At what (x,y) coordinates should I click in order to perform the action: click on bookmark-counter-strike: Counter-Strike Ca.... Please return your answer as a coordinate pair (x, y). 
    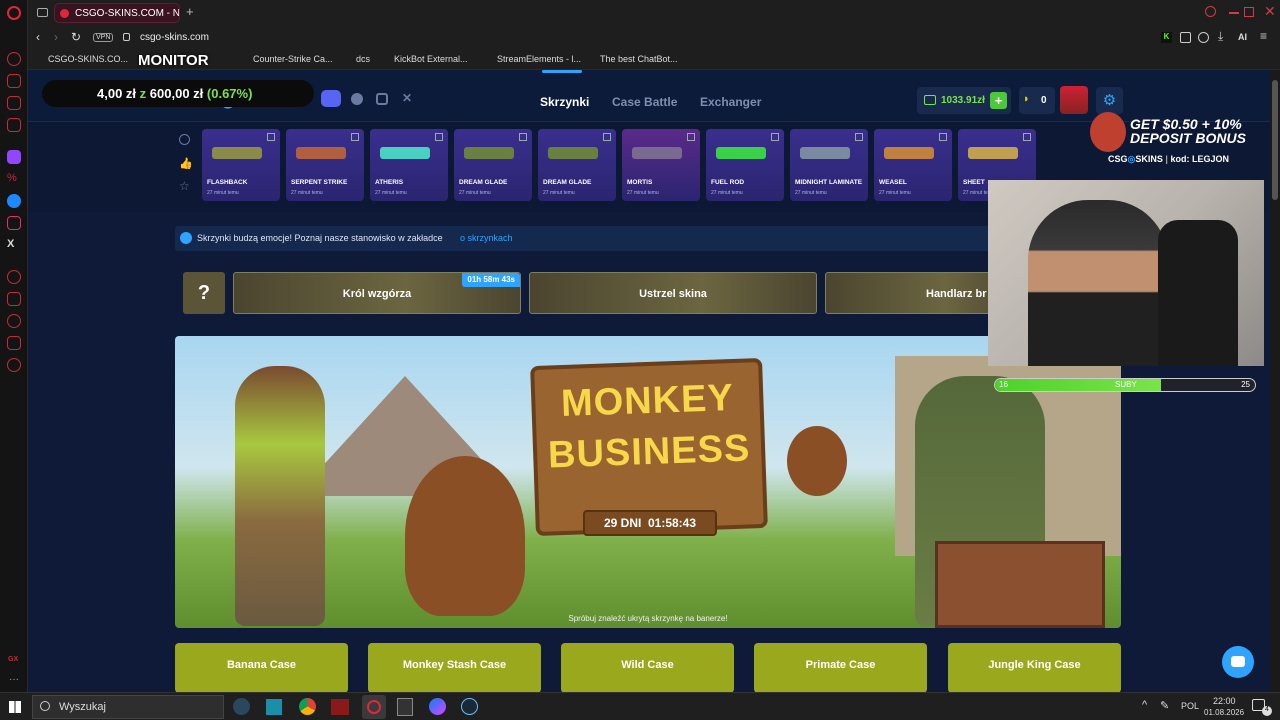
    Looking at the image, I should click on (293, 59).